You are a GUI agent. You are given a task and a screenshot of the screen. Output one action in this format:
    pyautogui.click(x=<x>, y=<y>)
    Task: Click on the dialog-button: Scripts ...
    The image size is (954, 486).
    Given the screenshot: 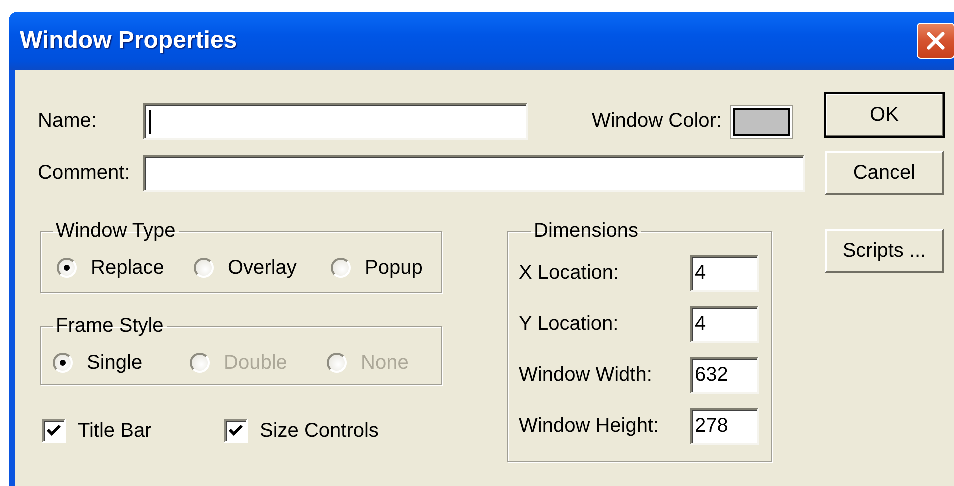 What is the action you would take?
    pyautogui.click(x=884, y=251)
    